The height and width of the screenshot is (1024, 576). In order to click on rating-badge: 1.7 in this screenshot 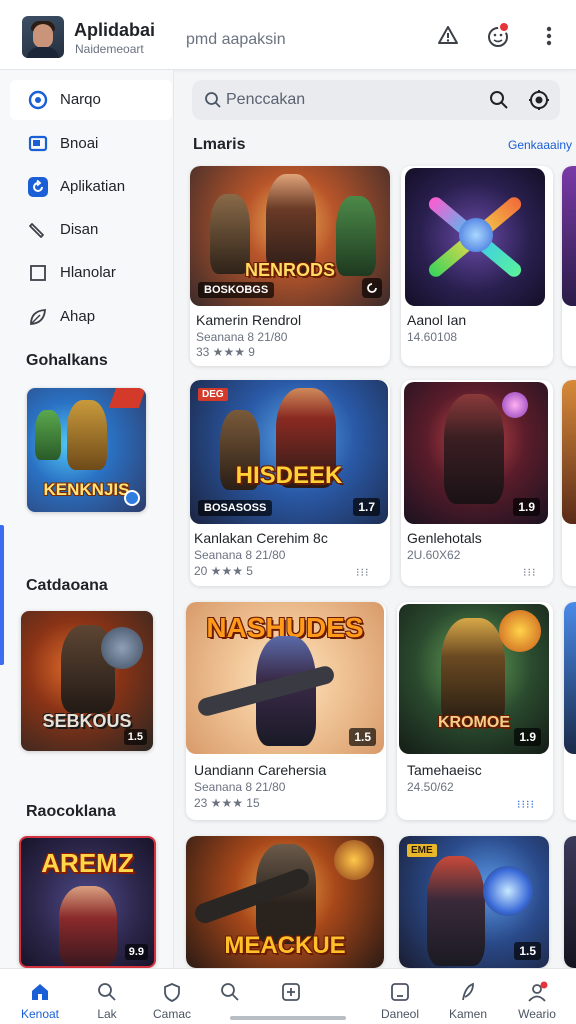, I will do `click(366, 507)`.